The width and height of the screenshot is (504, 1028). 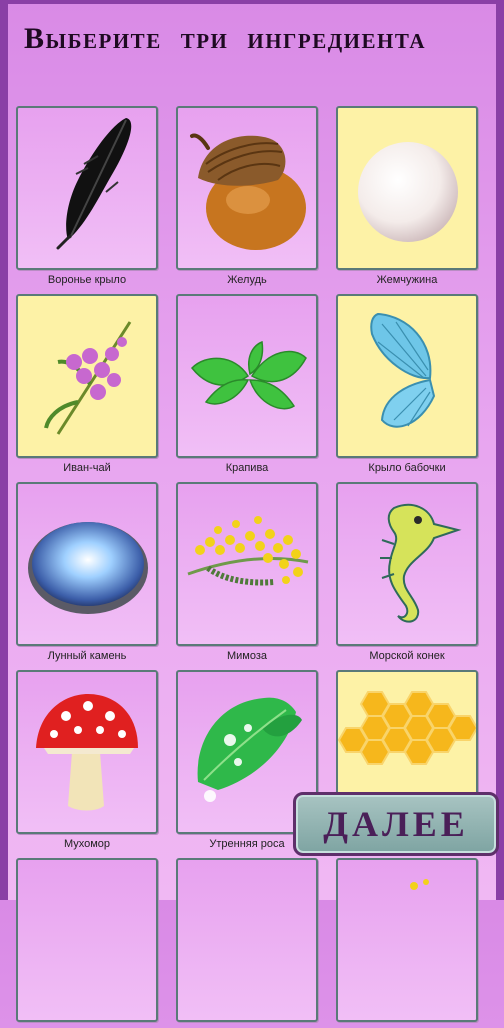 I want to click on fly-agaric-icon, so click(x=87, y=752).